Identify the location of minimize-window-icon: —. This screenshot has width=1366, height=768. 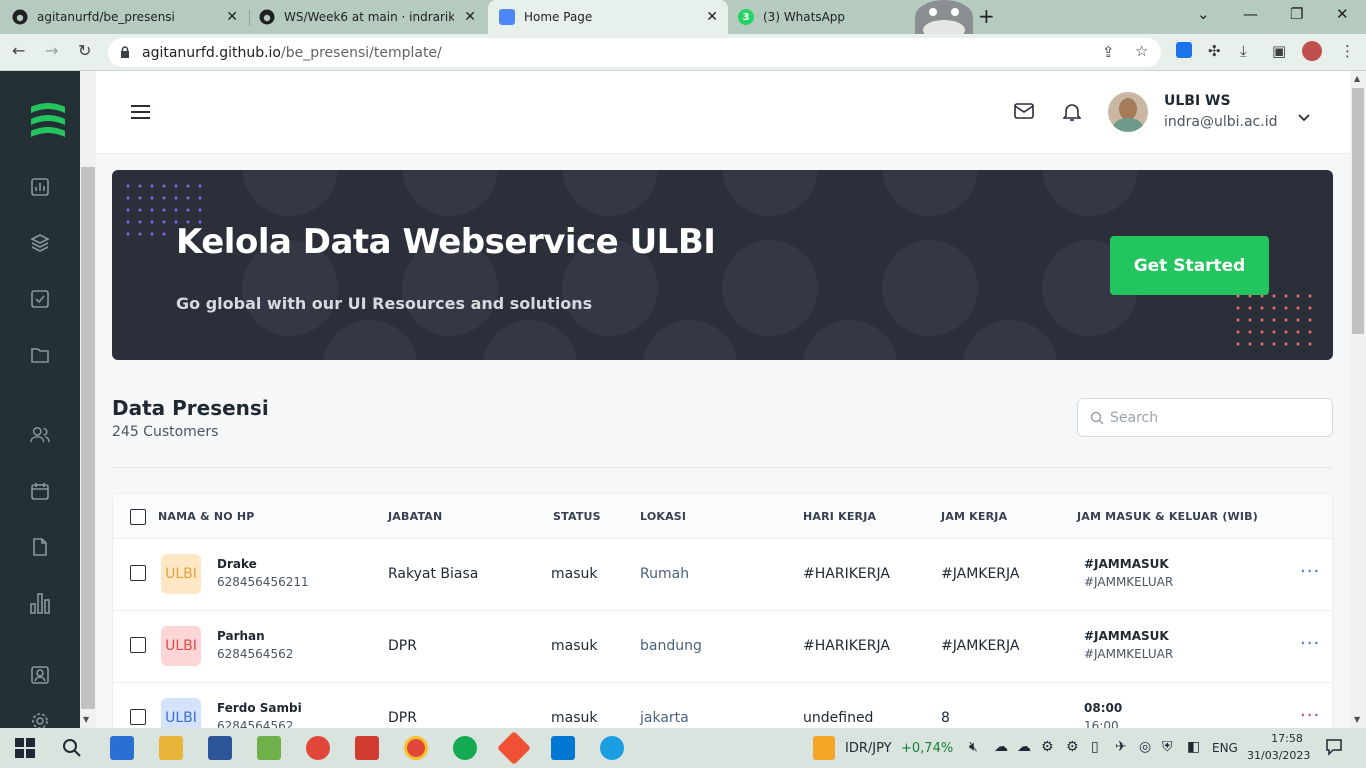
(1250, 14).